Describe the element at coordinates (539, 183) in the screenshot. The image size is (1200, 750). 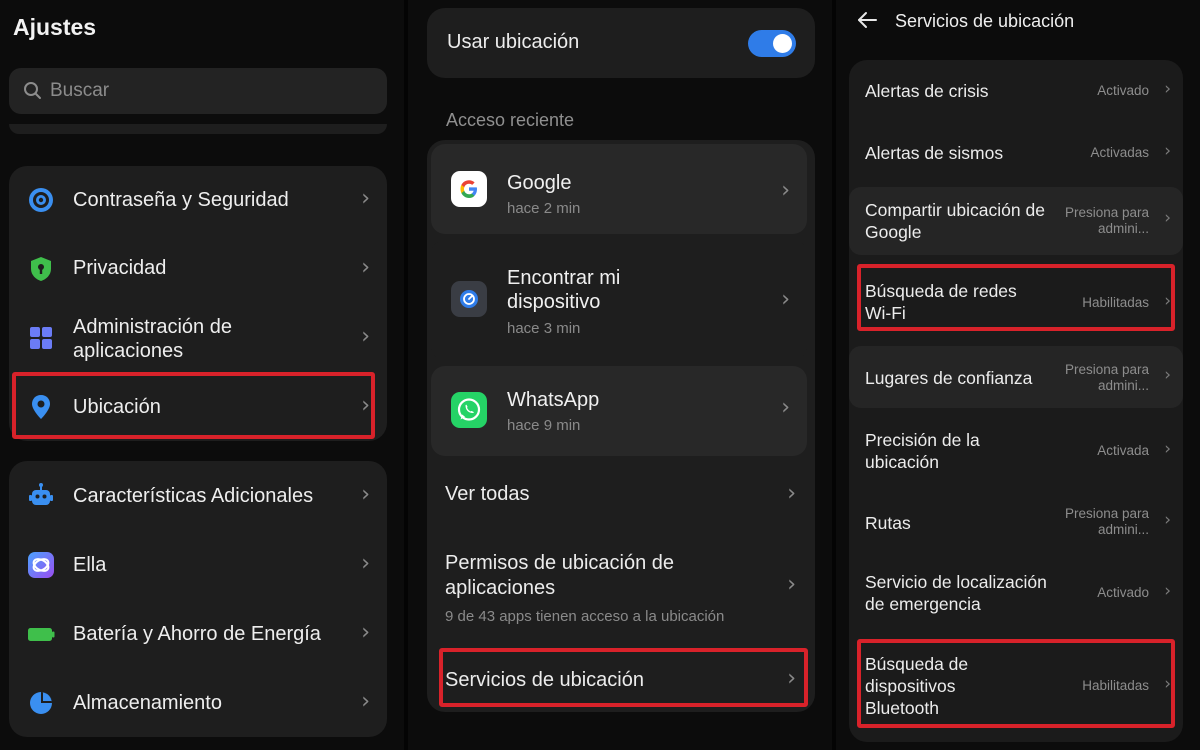
I see `app-name: Google` at that location.